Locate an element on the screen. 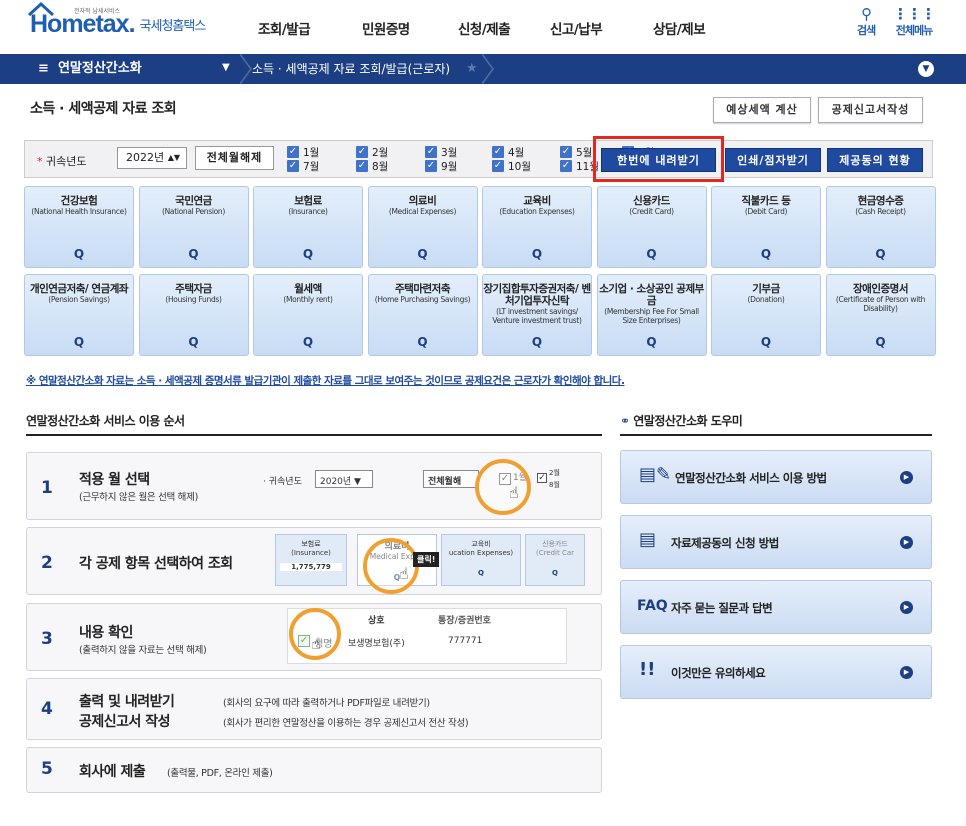  category-title: 기부금 is located at coordinates (766, 289).